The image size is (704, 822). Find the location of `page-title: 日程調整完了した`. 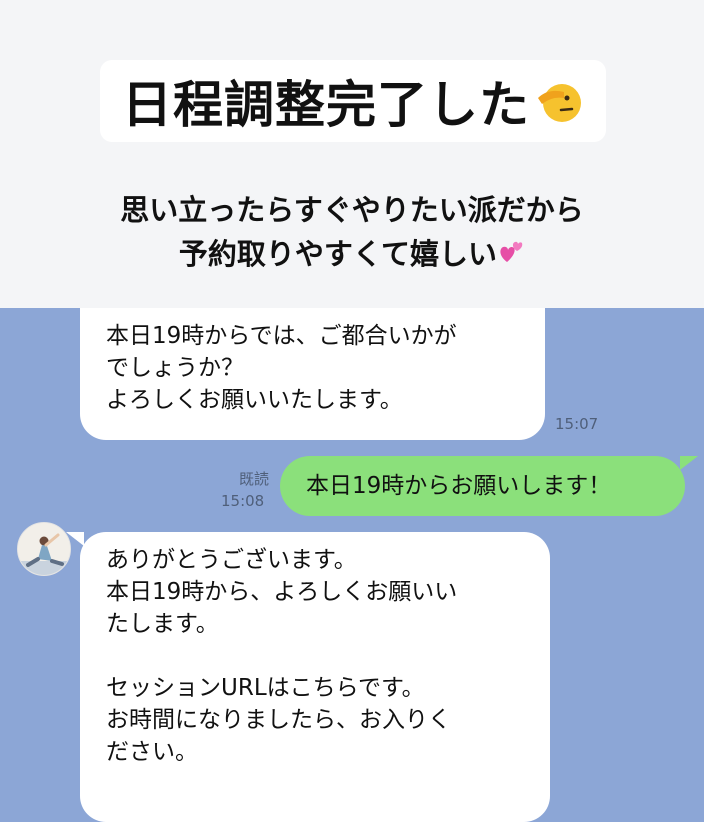

page-title: 日程調整完了した is located at coordinates (326, 105).